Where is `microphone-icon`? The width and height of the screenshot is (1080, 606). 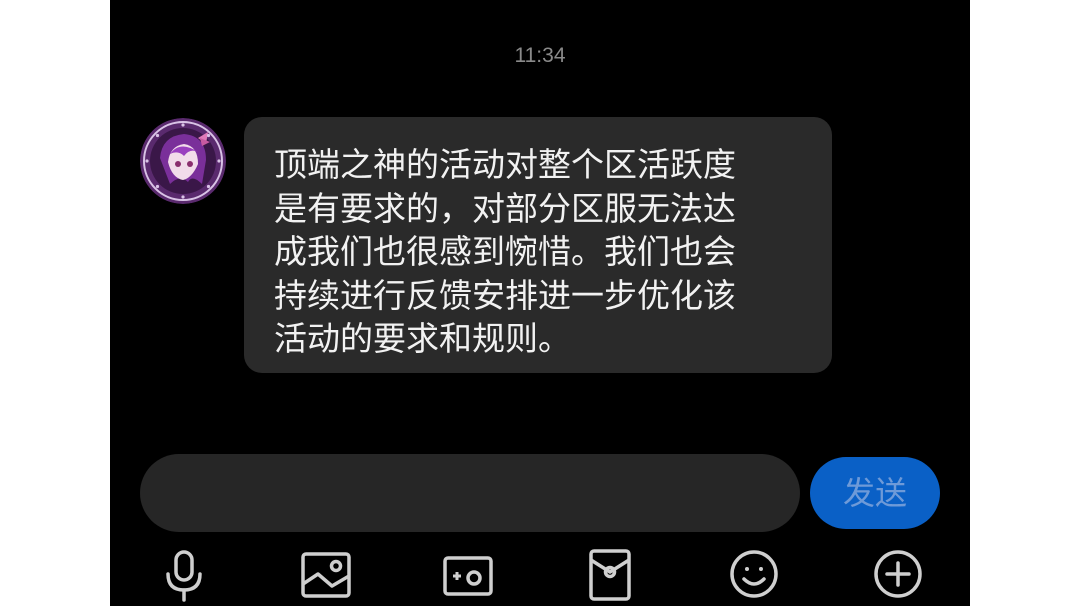 microphone-icon is located at coordinates (184, 574).